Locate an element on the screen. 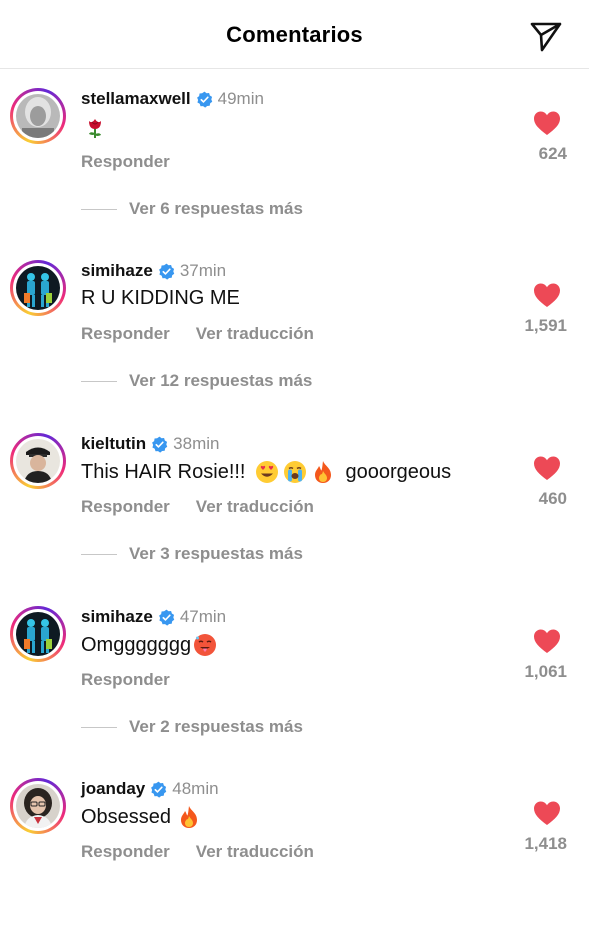  view-replies-label: Ver 6 respuestas más is located at coordinates (216, 208).